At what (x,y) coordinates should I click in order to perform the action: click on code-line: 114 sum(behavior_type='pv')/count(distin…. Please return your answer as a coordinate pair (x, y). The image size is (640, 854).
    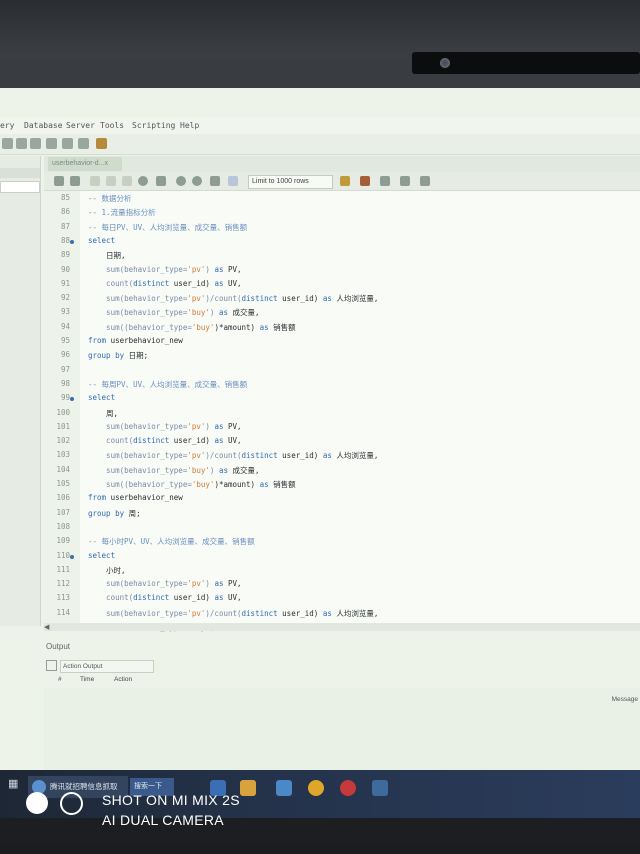
    Looking at the image, I should click on (342, 615).